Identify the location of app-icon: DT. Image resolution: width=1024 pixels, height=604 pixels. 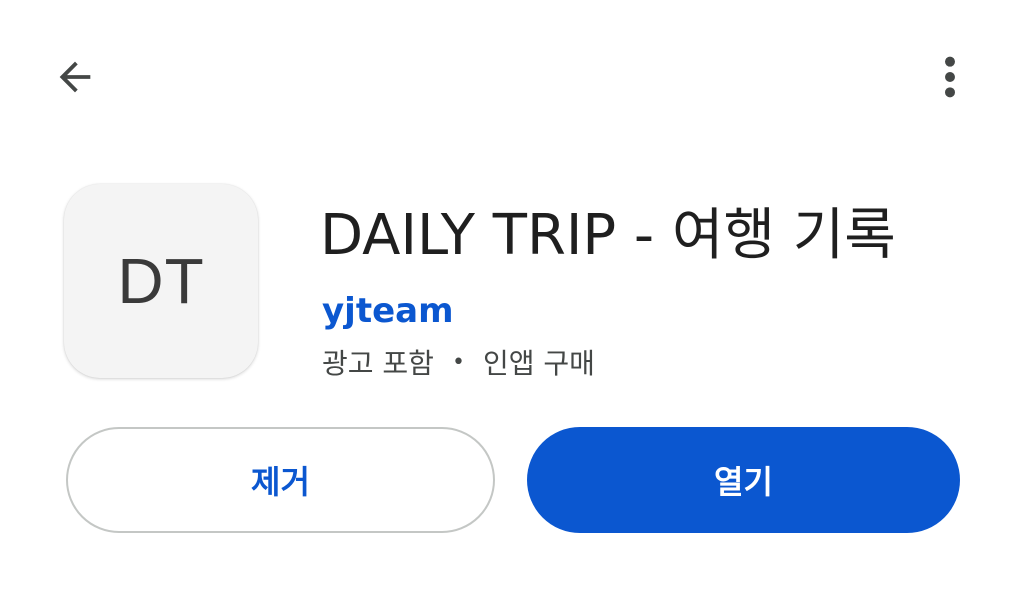
(161, 281).